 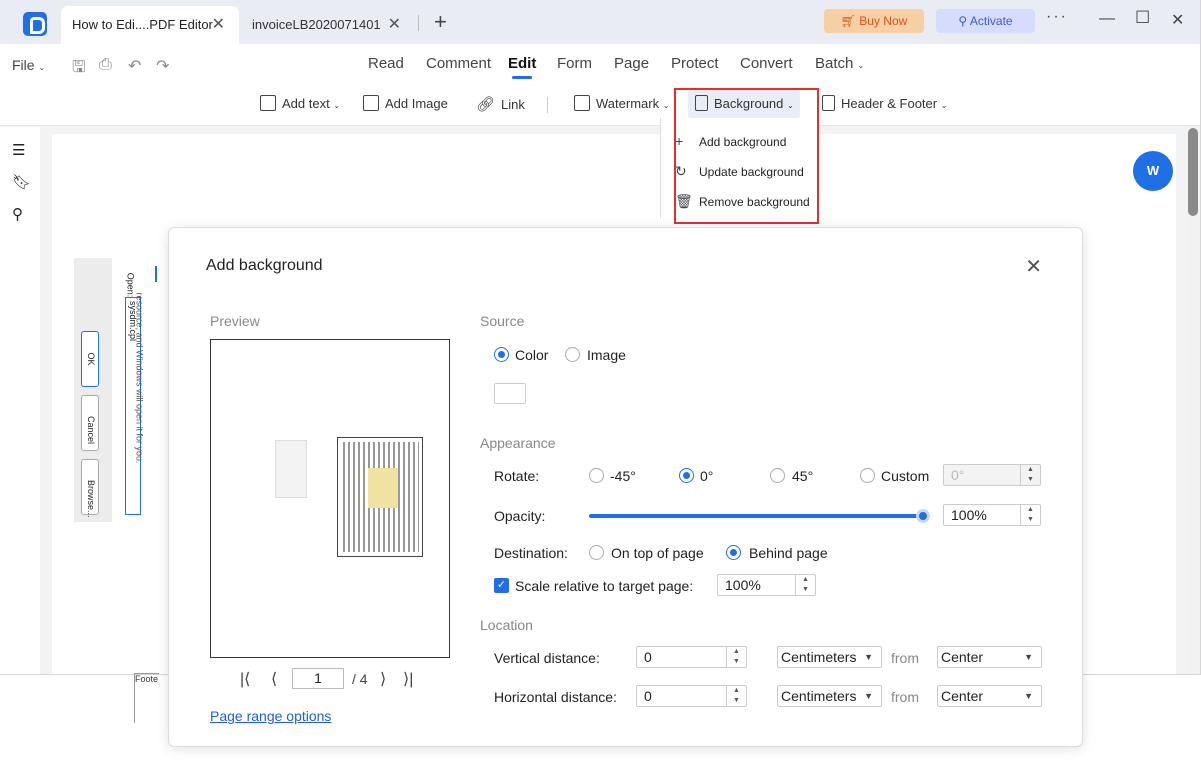 What do you see at coordinates (884, 103) in the screenshot?
I see `header-footer-button: Header & Footer ⌄` at bounding box center [884, 103].